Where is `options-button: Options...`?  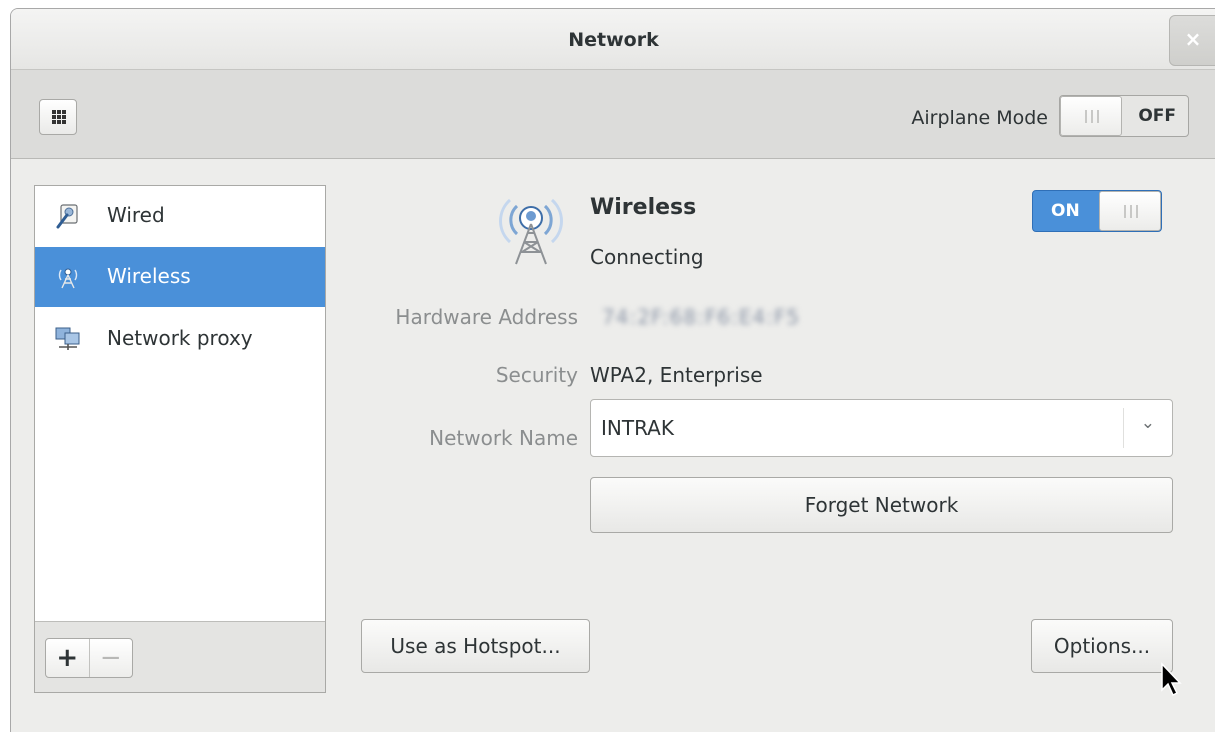 options-button: Options... is located at coordinates (1102, 646).